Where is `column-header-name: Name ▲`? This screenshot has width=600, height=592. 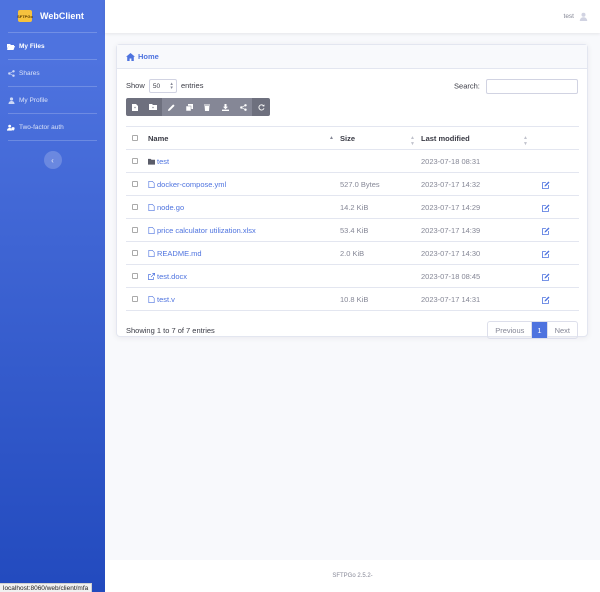
column-header-name: Name ▲ is located at coordinates (244, 138).